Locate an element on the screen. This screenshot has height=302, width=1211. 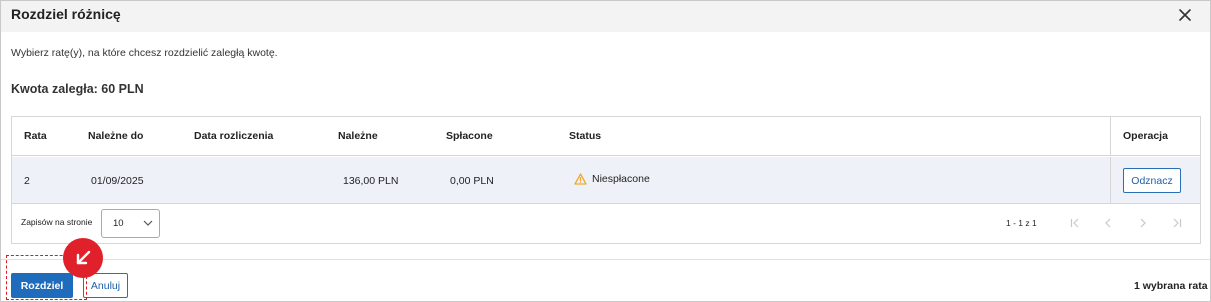
warning-icon is located at coordinates (580, 179).